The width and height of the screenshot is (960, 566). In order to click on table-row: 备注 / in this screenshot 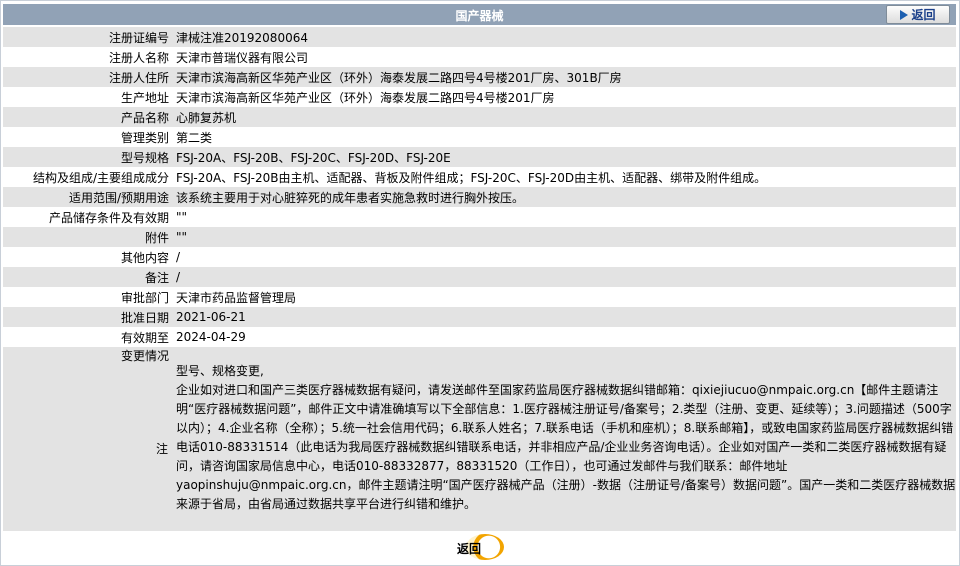, I will do `click(479, 277)`.